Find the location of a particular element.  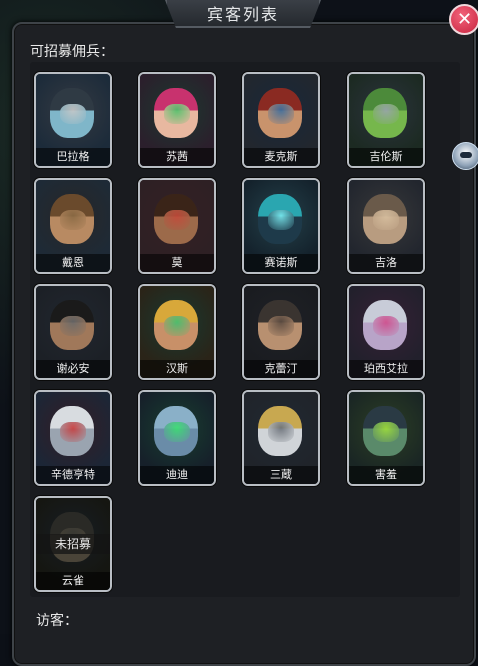

mercenary-name: 巴拉格 is located at coordinates (73, 157).